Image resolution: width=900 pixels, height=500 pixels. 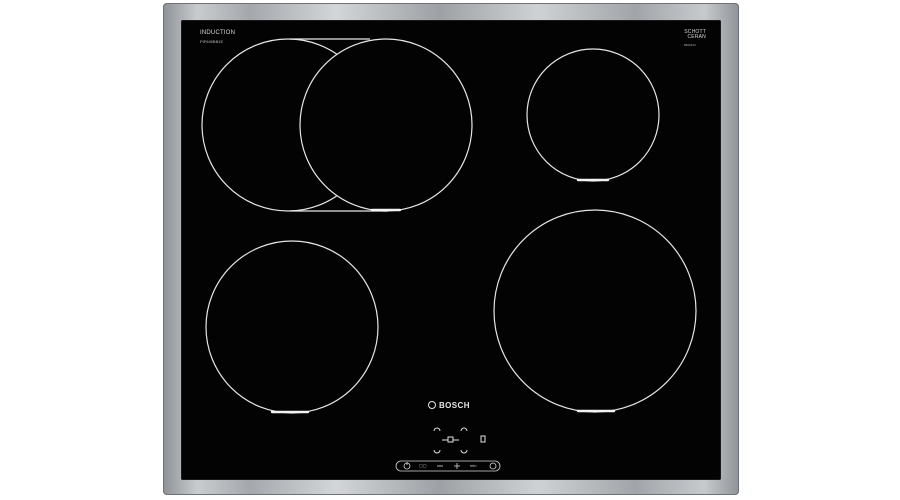 I want to click on selector-front-right-icon, so click(x=464, y=451).